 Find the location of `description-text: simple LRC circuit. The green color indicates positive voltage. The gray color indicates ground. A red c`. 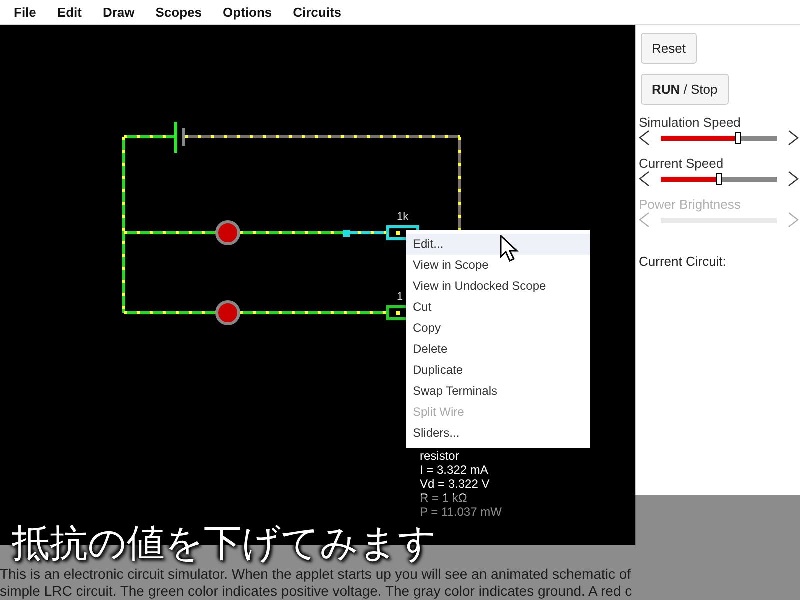

description-text: simple LRC circuit. The green color indicates positive voltage. The gray color indicates ground. A red c is located at coordinates (317, 591).